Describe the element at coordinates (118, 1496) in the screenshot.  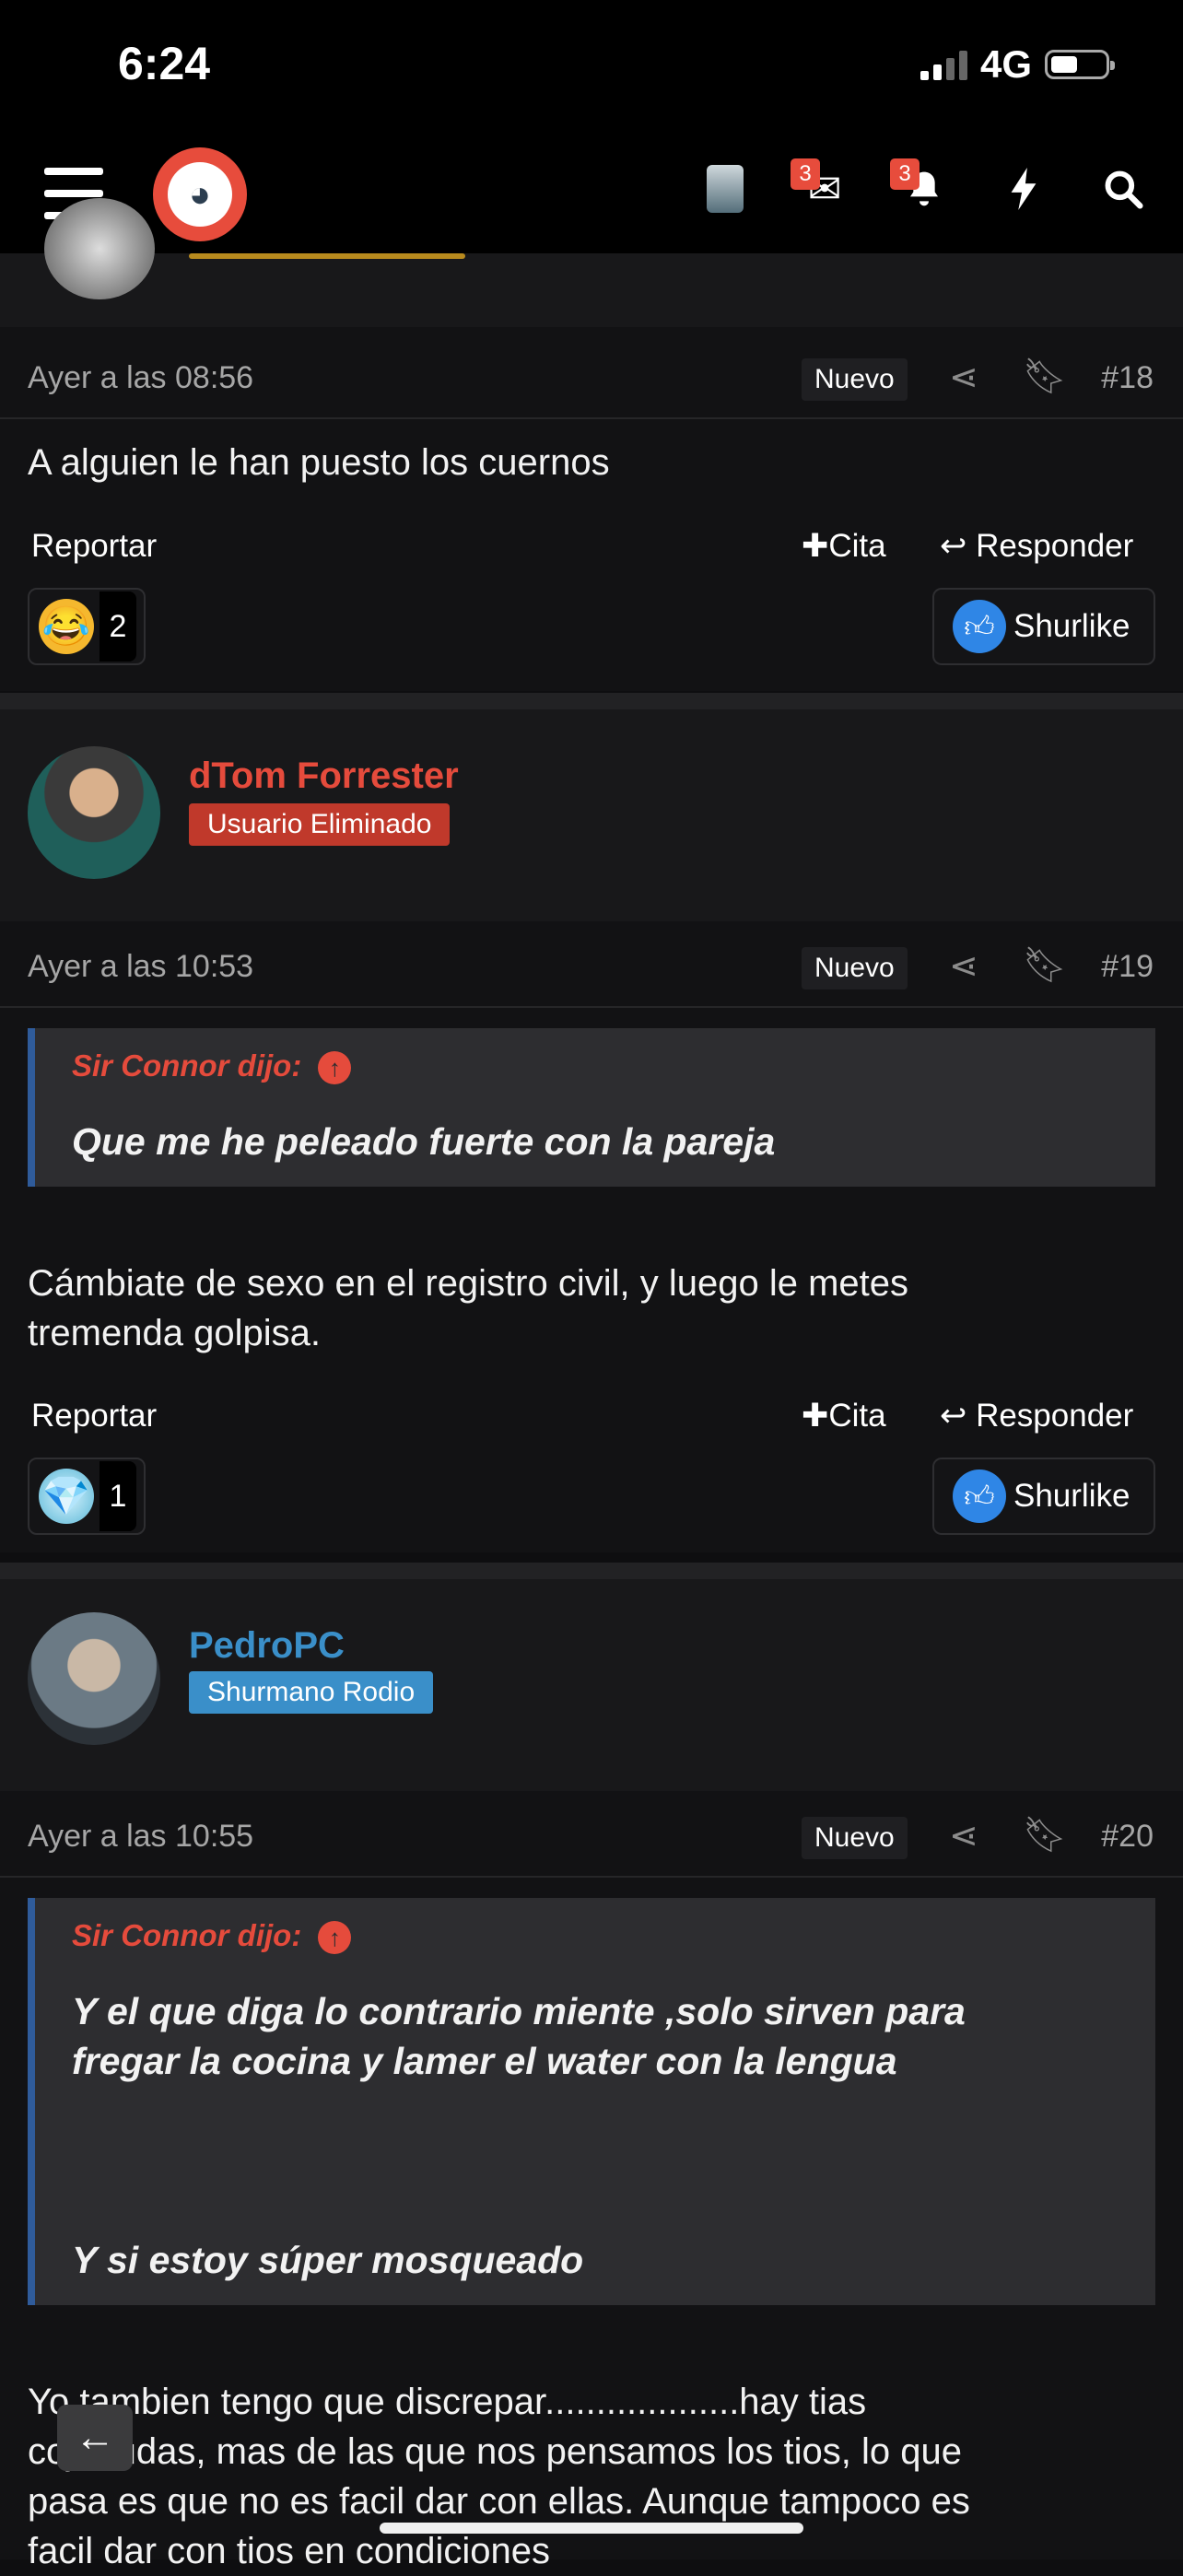
I see `reaction-count: 1` at that location.